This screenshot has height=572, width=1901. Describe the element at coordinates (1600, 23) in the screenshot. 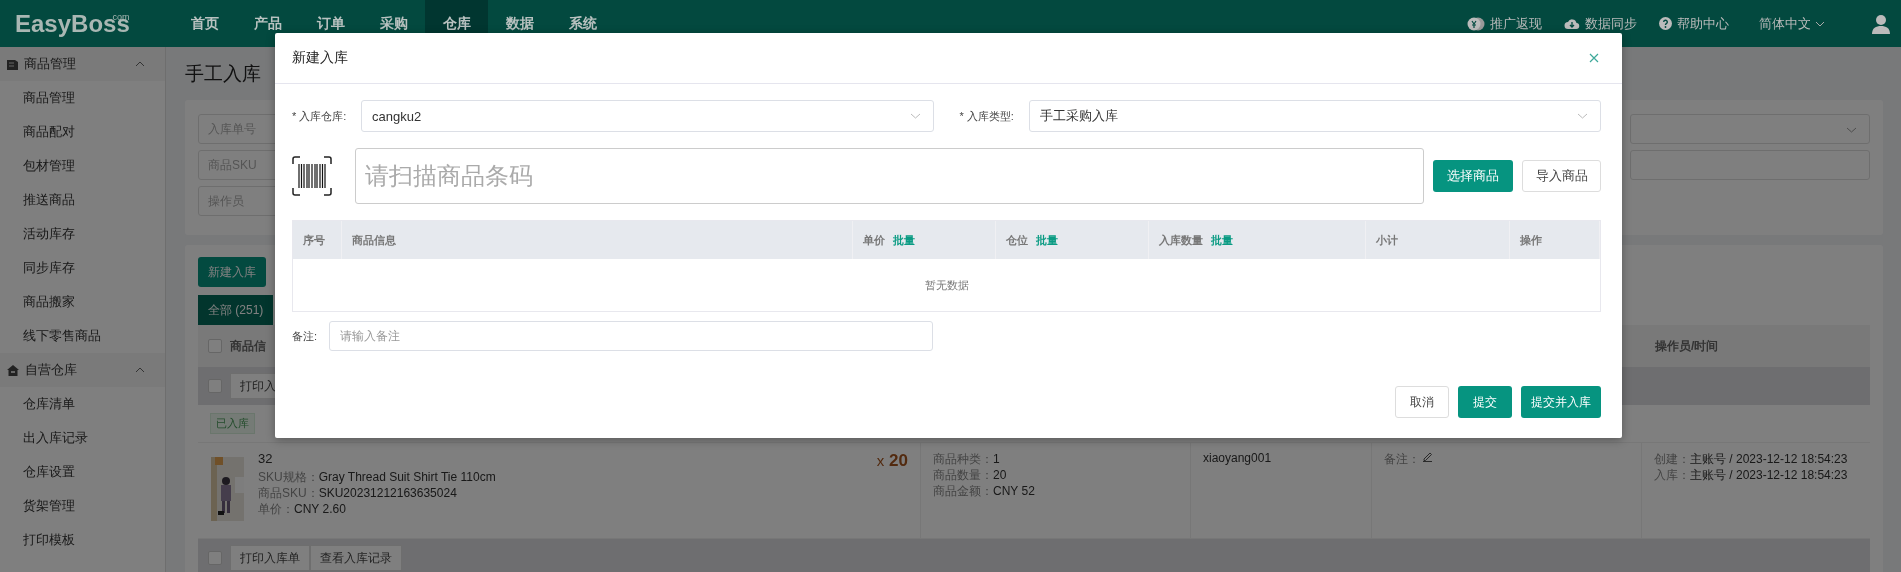

I see `header-link: 数据同步` at that location.